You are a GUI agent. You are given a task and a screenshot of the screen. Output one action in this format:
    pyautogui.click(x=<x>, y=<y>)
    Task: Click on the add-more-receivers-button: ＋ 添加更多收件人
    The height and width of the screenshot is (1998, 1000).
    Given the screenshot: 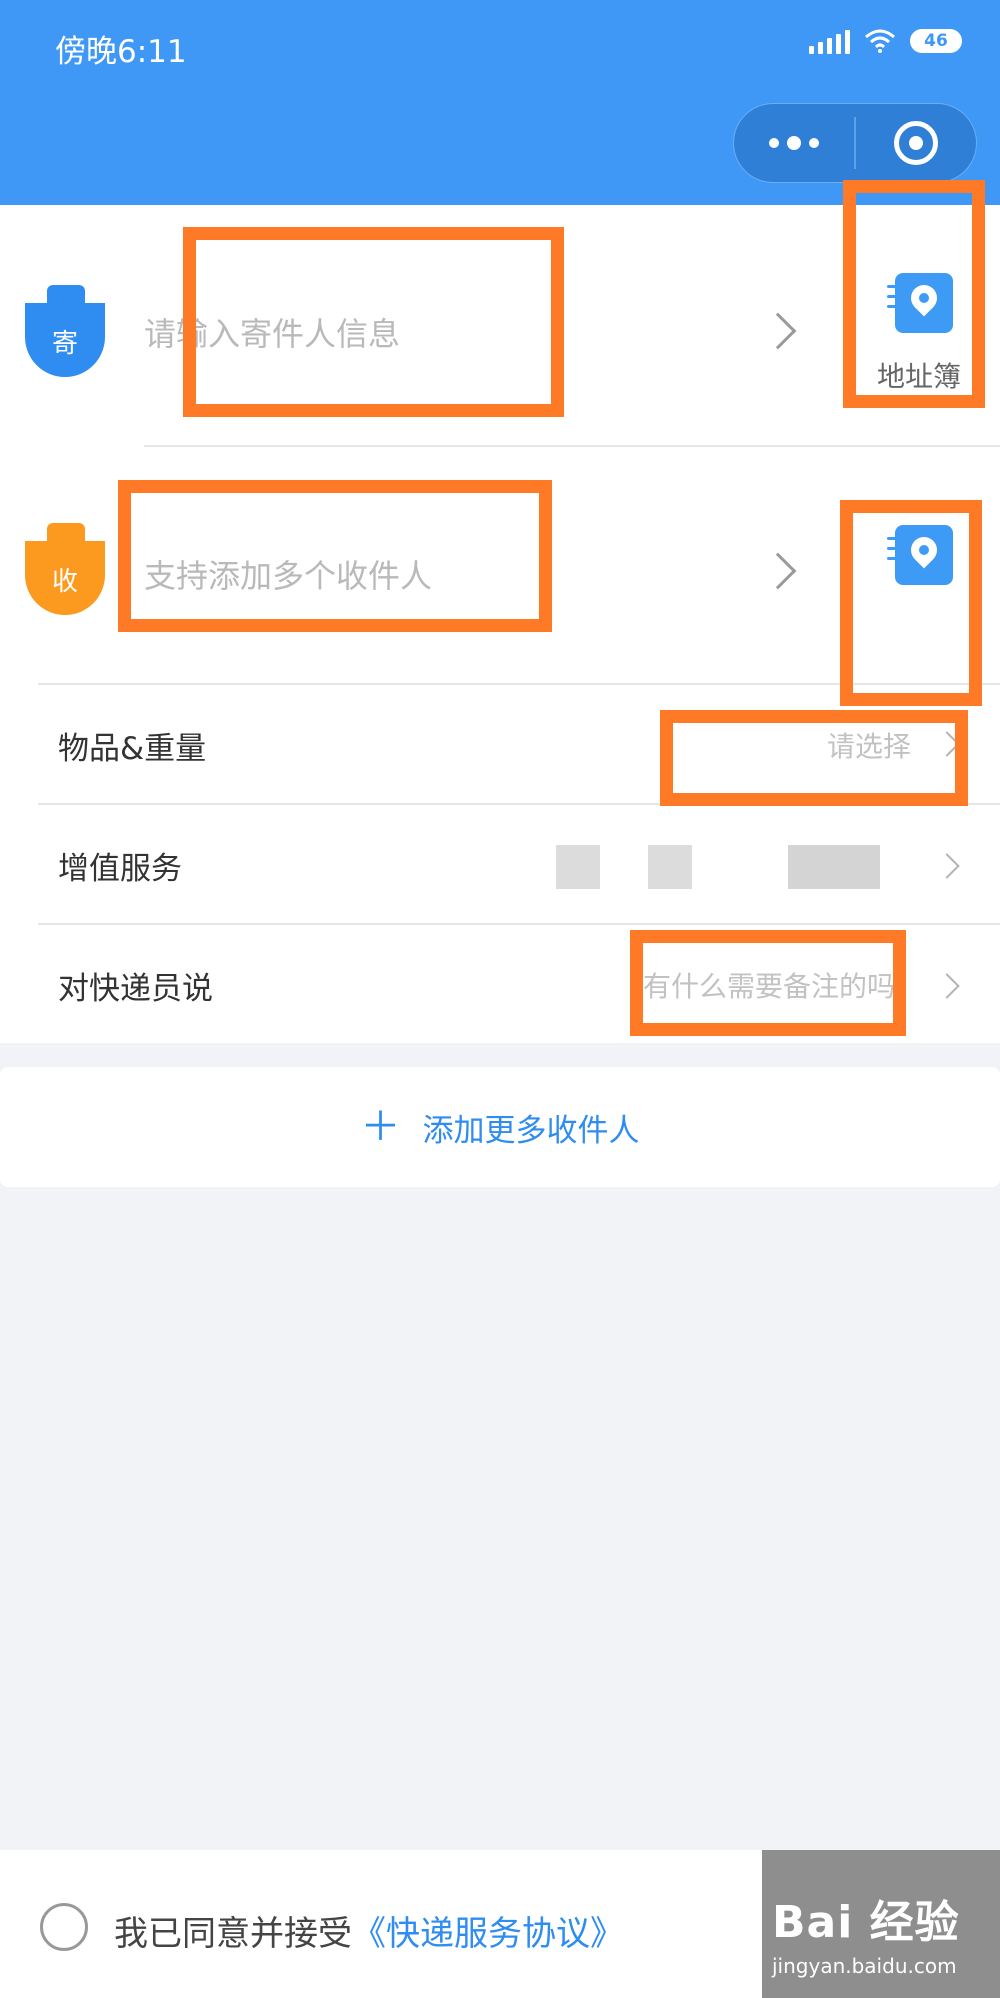 What is the action you would take?
    pyautogui.click(x=500, y=1127)
    